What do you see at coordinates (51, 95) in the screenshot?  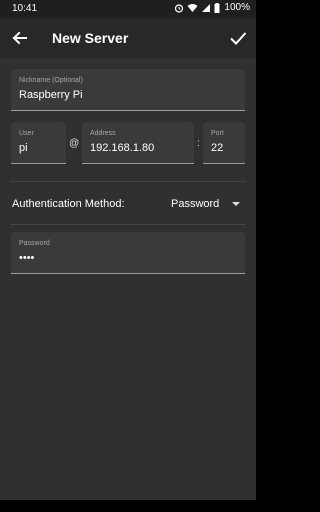 I see `nickname-value: Raspberry Pi` at bounding box center [51, 95].